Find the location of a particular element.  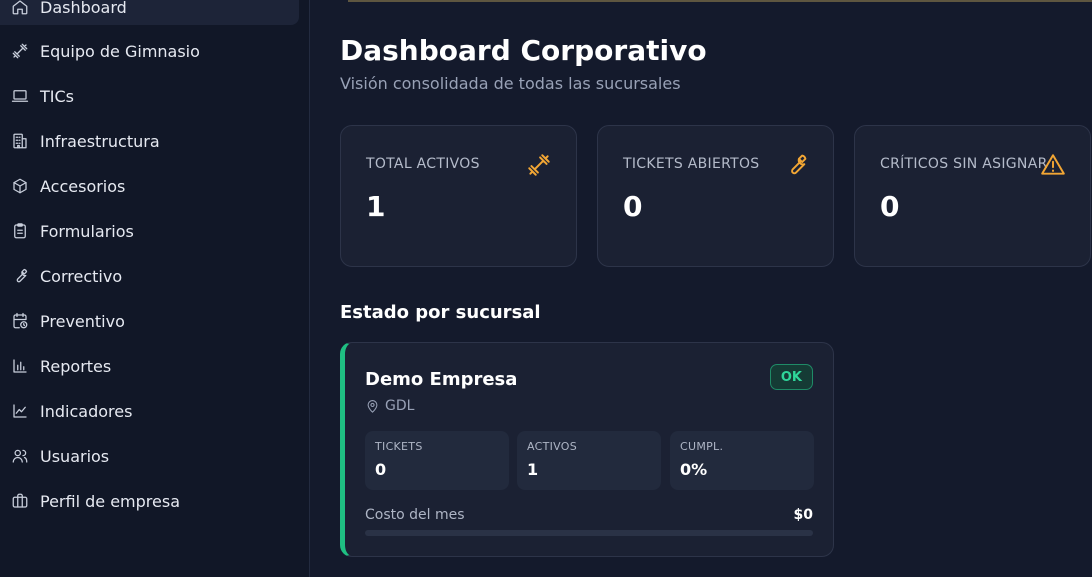

sidebar-item-infraestructura: Infraestructura is located at coordinates (149, 141).